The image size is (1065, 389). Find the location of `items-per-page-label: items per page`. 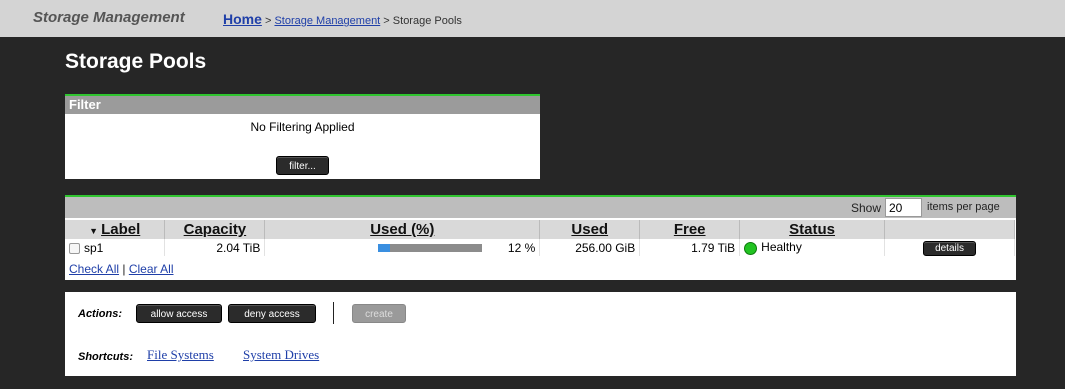

items-per-page-label: items per page is located at coordinates (963, 207).